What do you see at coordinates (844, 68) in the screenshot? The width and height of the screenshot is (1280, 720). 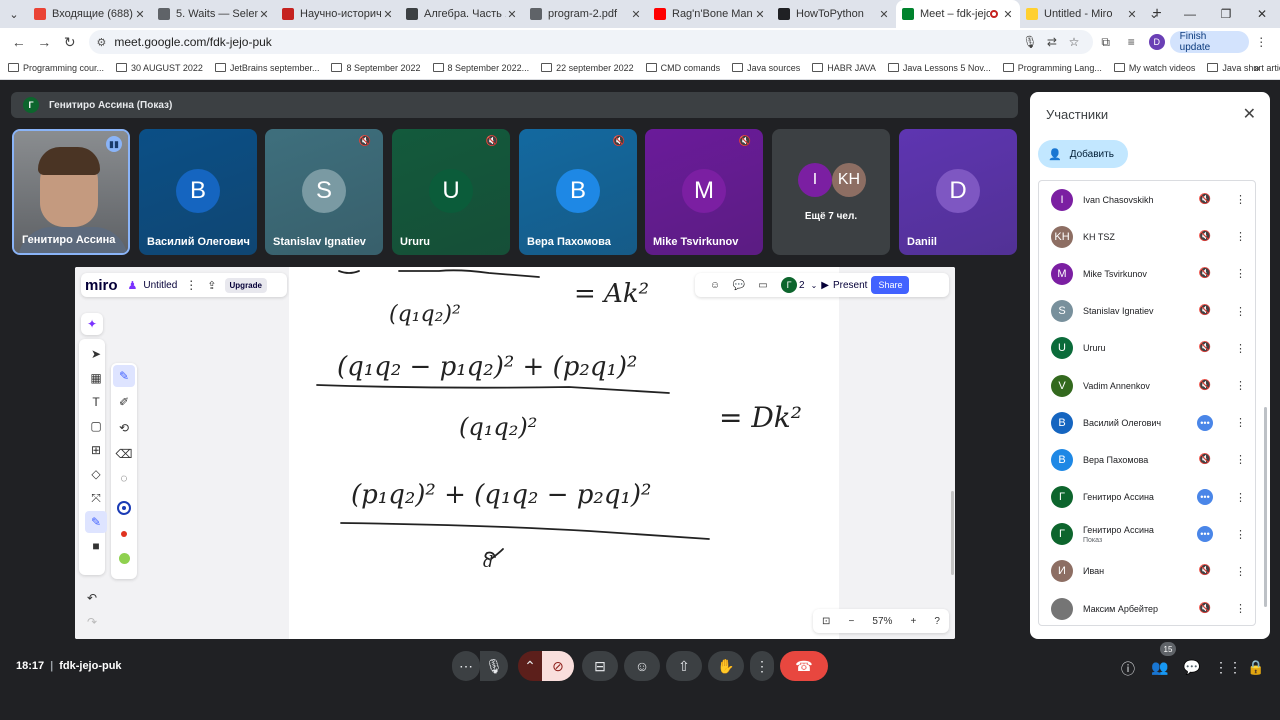 I see `bookmark-item: HABR JAVA` at bounding box center [844, 68].